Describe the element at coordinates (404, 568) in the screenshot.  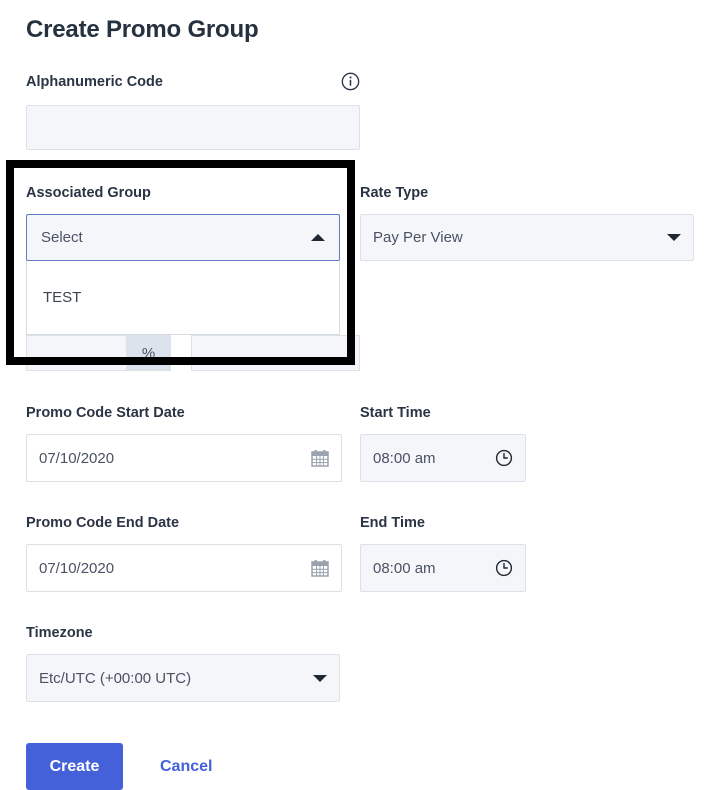
I see `end-time-value: 08:00 am` at that location.